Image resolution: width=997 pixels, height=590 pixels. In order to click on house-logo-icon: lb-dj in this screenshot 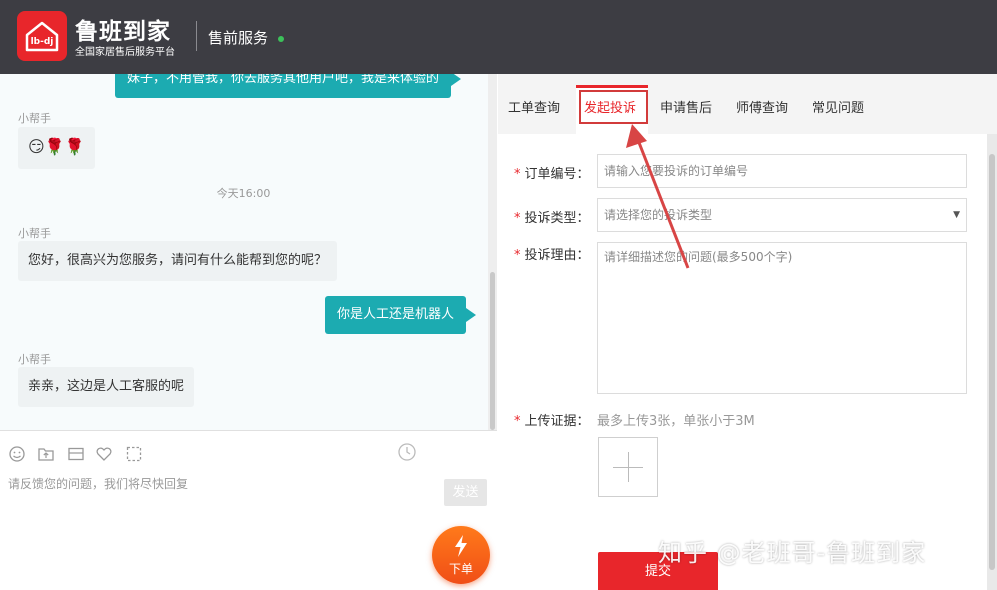, I will do `click(42, 36)`.